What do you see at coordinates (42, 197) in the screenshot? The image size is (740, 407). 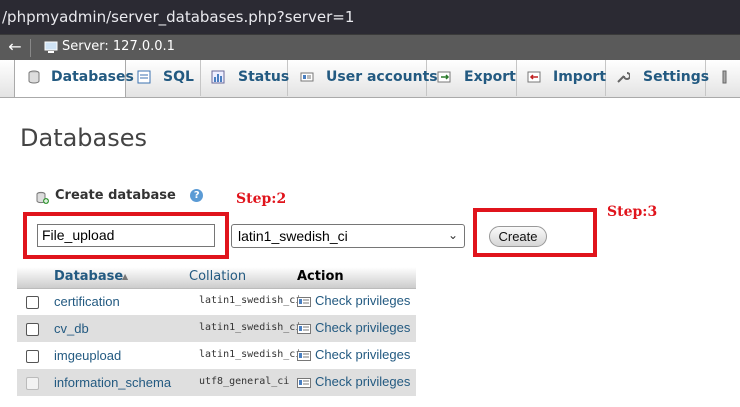 I see `create-database-icon` at bounding box center [42, 197].